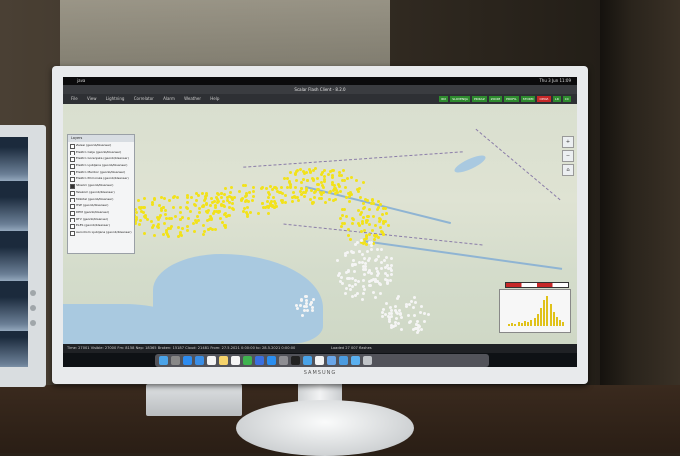 Image resolution: width=680 pixels, height=456 pixels. Describe the element at coordinates (566, 99) in the screenshot. I see `status-button: CC` at that location.